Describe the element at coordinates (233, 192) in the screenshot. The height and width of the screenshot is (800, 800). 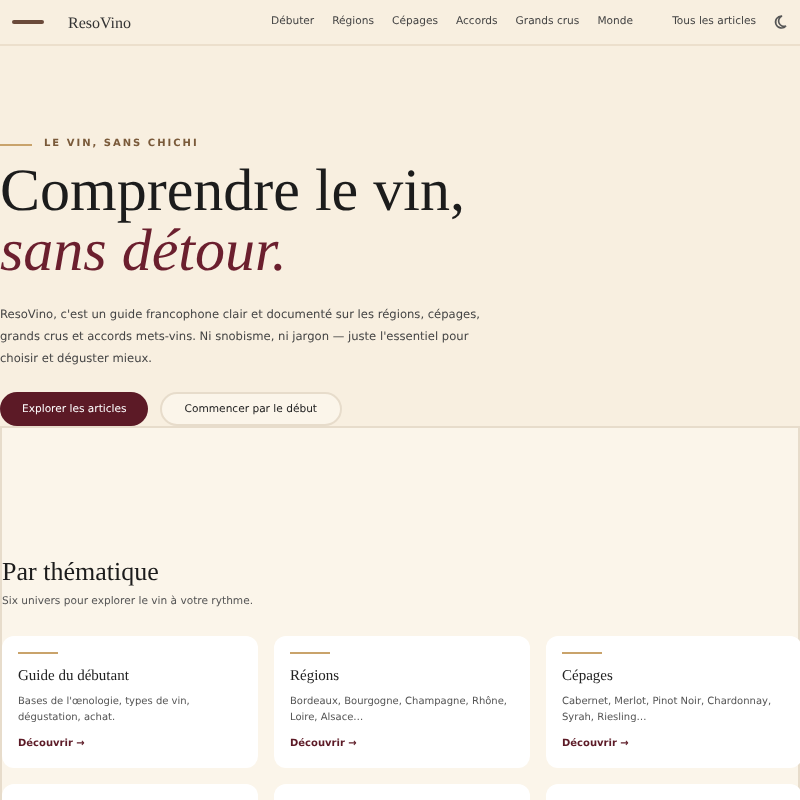
I see `hero-title: Comprendre le vin,` at that location.